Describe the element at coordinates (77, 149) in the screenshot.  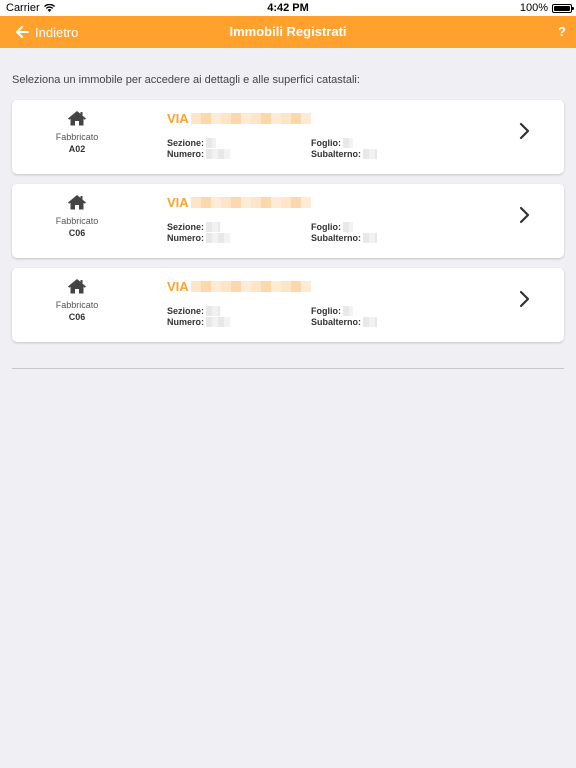
I see `property-category: A02` at that location.